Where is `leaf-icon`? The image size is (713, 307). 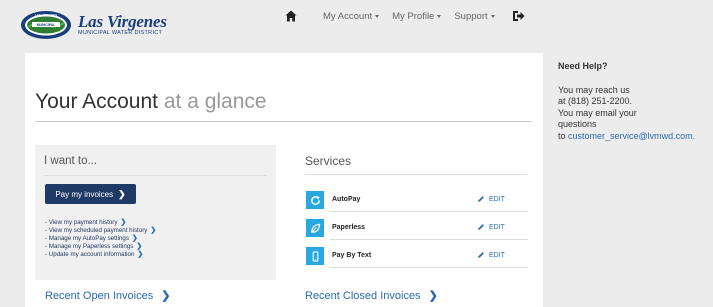
leaf-icon is located at coordinates (315, 228).